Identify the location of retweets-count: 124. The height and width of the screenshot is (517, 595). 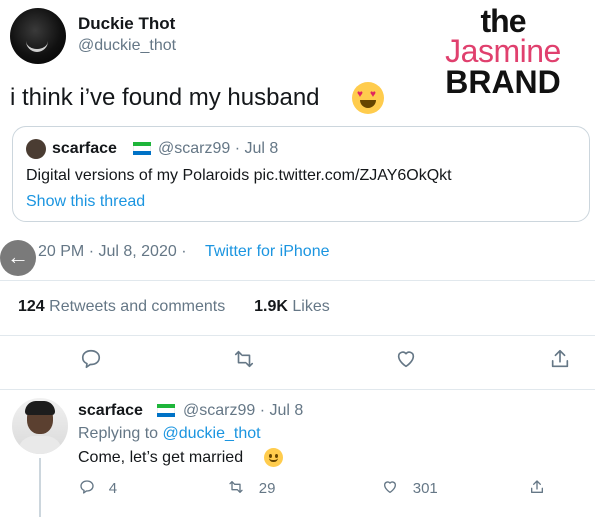
(31, 306).